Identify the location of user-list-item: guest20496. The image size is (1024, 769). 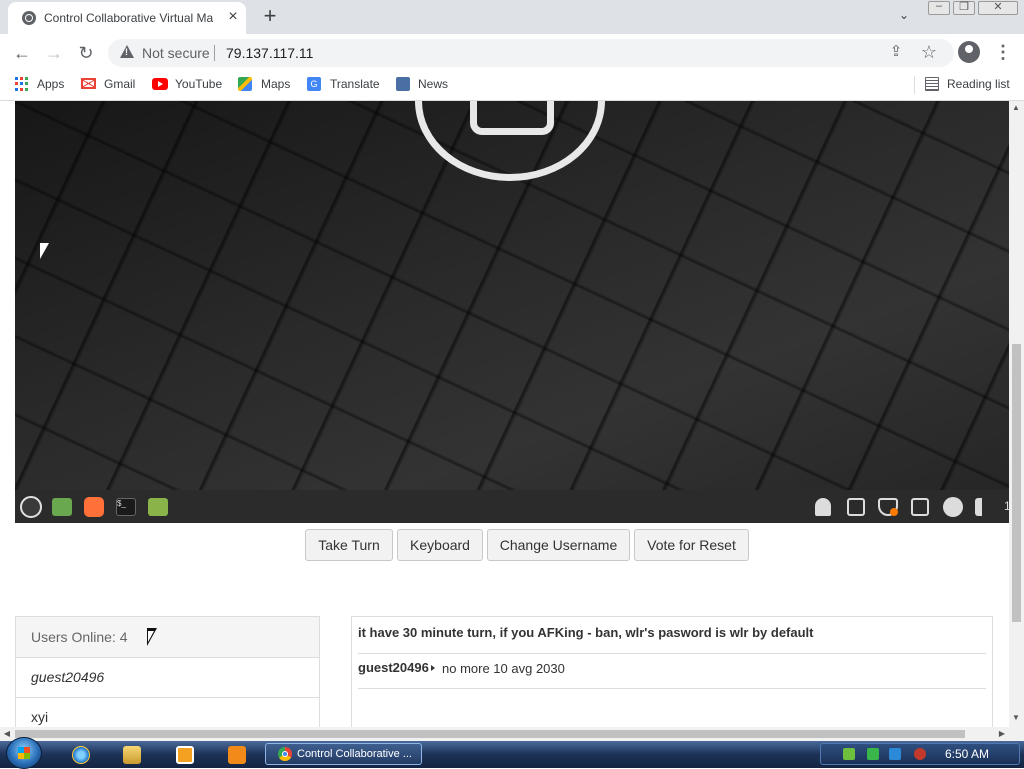
(167, 677).